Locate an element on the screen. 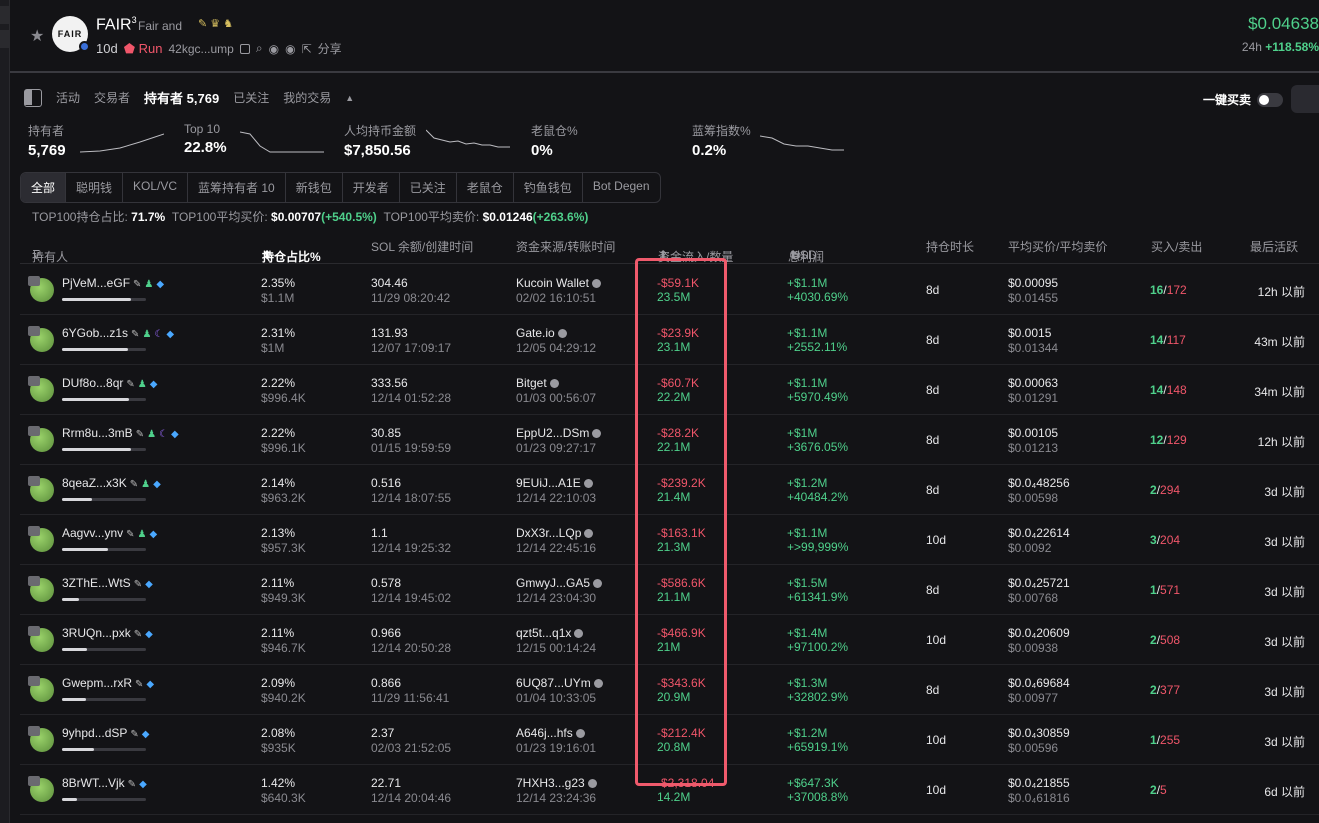 The image size is (1319, 823). fund-source: 7HXH3...g23 is located at coordinates (550, 783).